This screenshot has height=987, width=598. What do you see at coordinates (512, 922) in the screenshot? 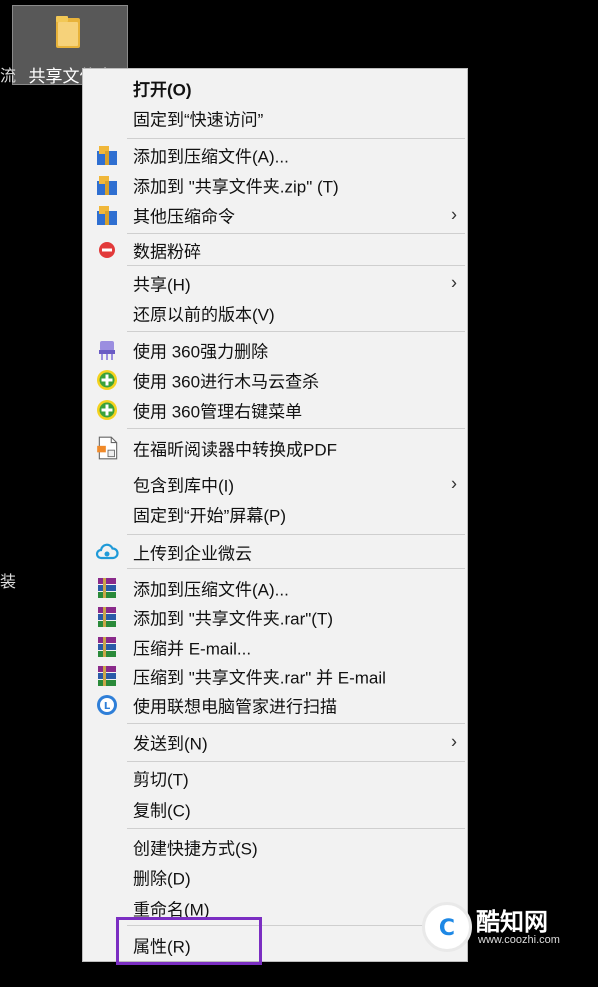
I see `watermark-brand: 酷知网` at bounding box center [512, 922].